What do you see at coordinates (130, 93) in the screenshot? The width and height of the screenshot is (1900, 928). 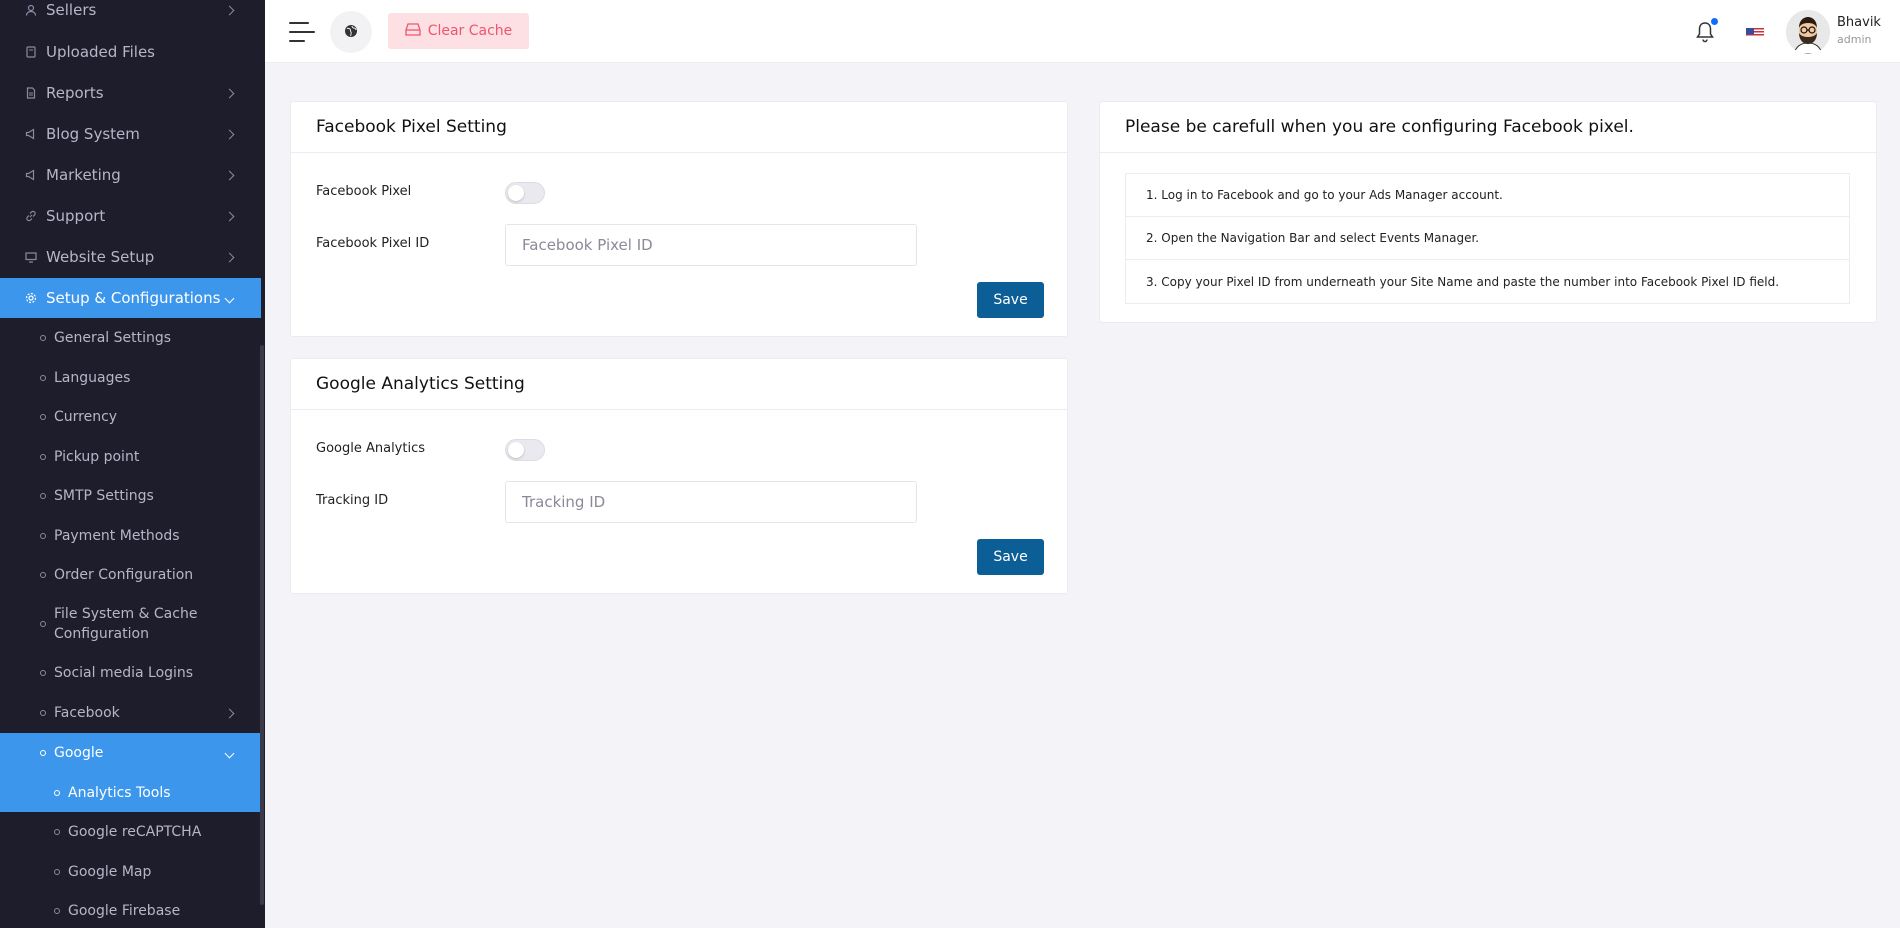 I see `sidebar-item-reports: Reports` at bounding box center [130, 93].